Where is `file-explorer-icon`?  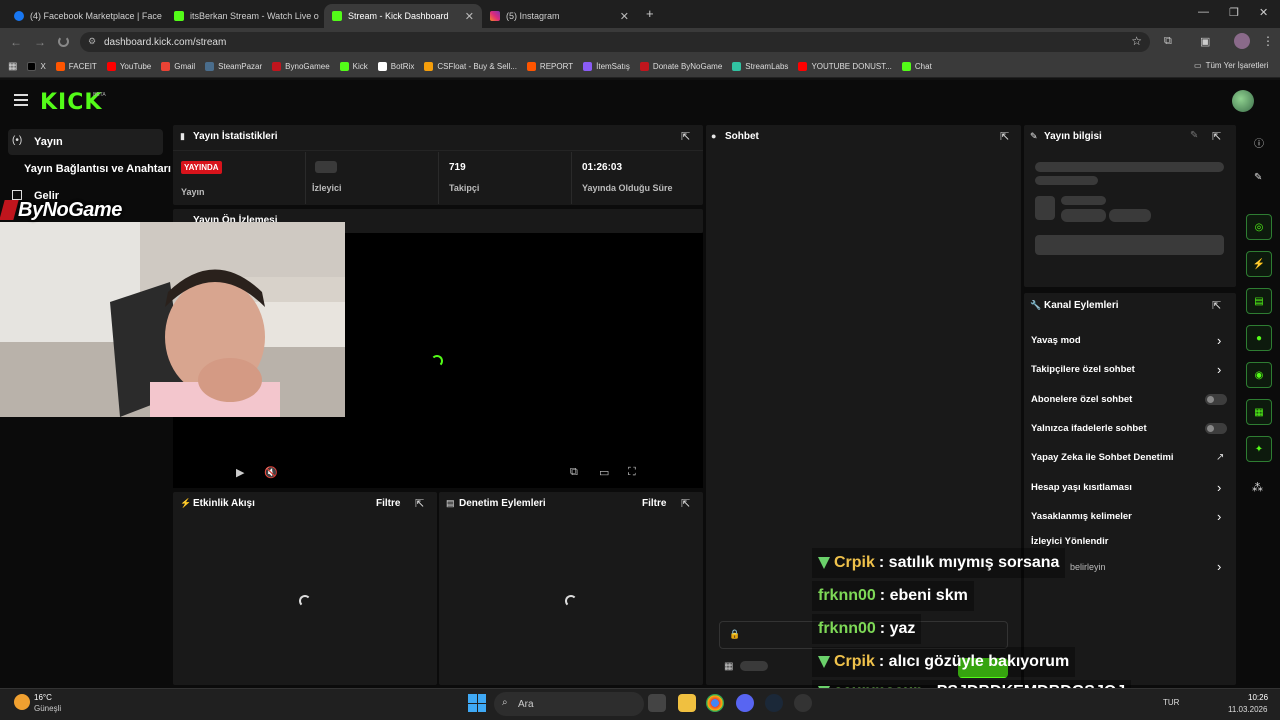
file-explorer-icon is located at coordinates (687, 703).